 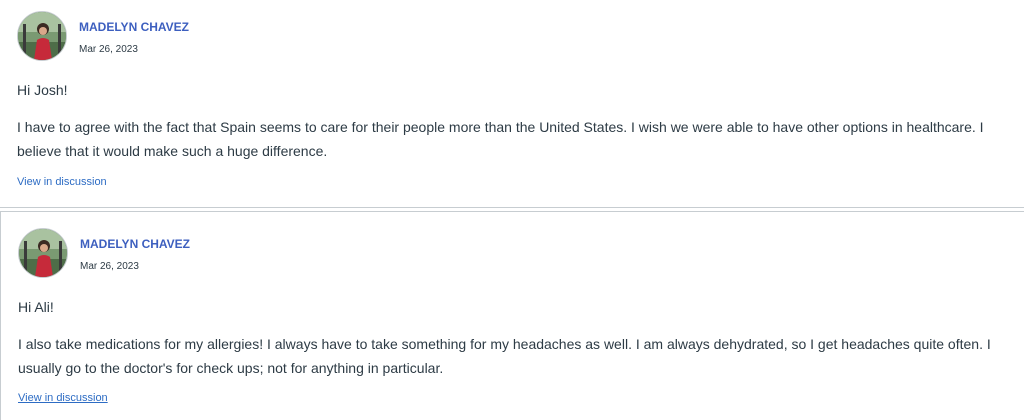 I want to click on post-greeting: Hi Ali!, so click(x=36, y=307).